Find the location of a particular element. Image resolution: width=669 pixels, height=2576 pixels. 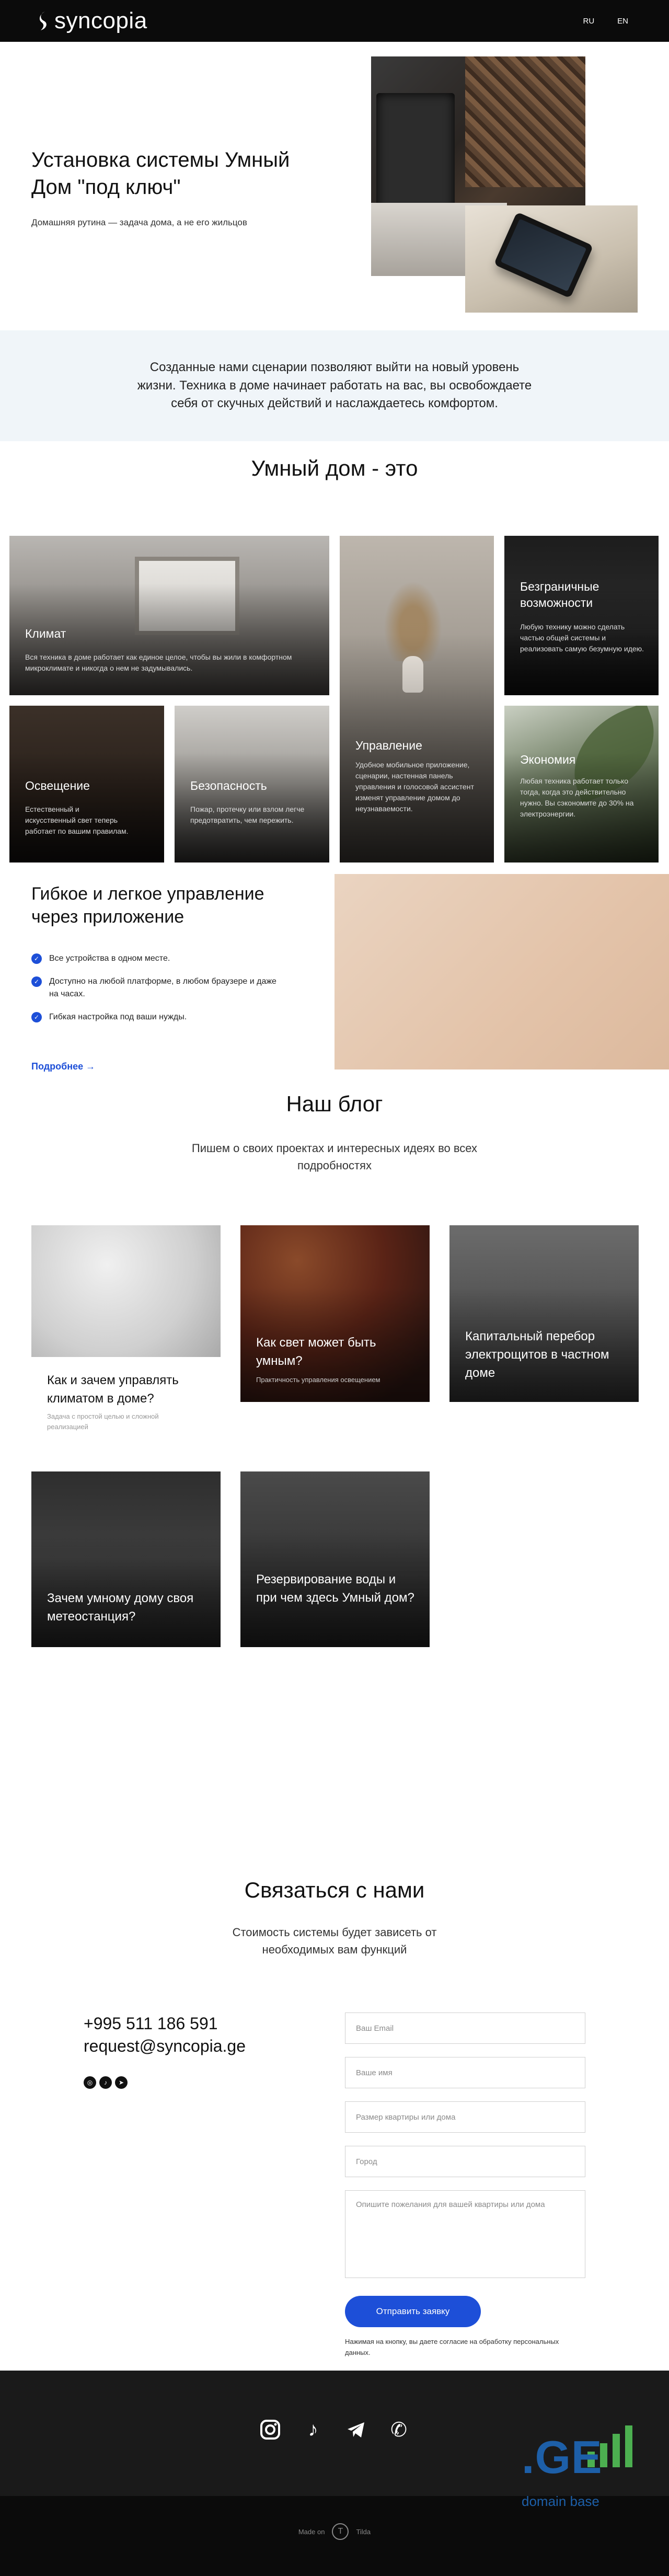

email-field is located at coordinates (465, 2028).